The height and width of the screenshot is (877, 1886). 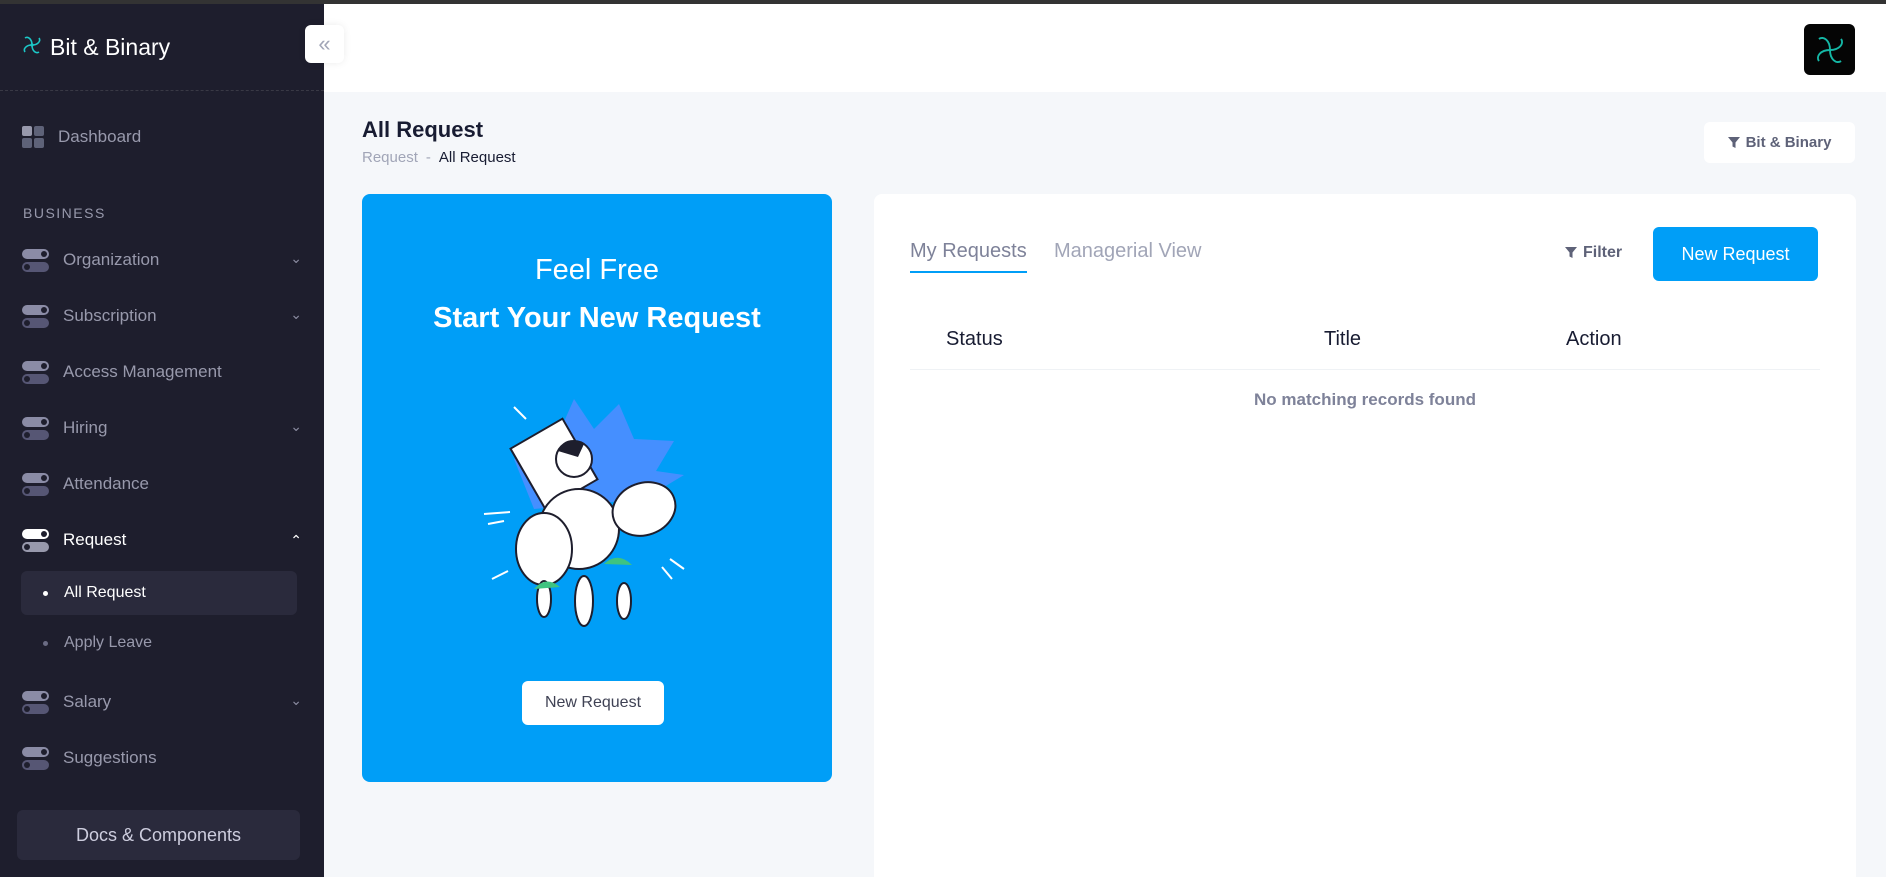 What do you see at coordinates (1603, 252) in the screenshot?
I see `filter-label: Filter` at bounding box center [1603, 252].